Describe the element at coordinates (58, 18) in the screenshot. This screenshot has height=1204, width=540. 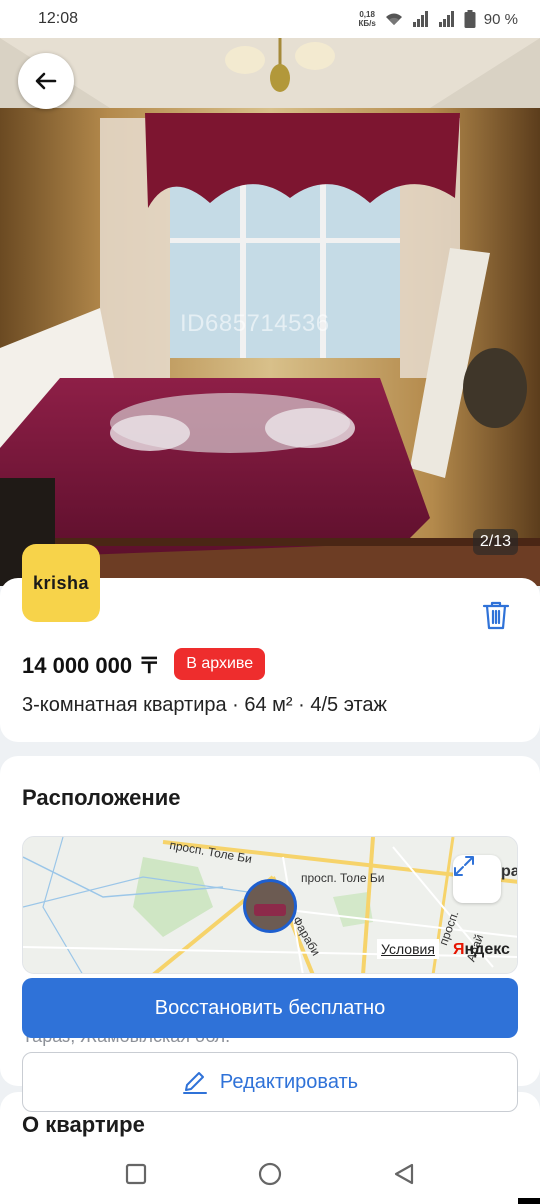
I see `status-time: 12:08` at that location.